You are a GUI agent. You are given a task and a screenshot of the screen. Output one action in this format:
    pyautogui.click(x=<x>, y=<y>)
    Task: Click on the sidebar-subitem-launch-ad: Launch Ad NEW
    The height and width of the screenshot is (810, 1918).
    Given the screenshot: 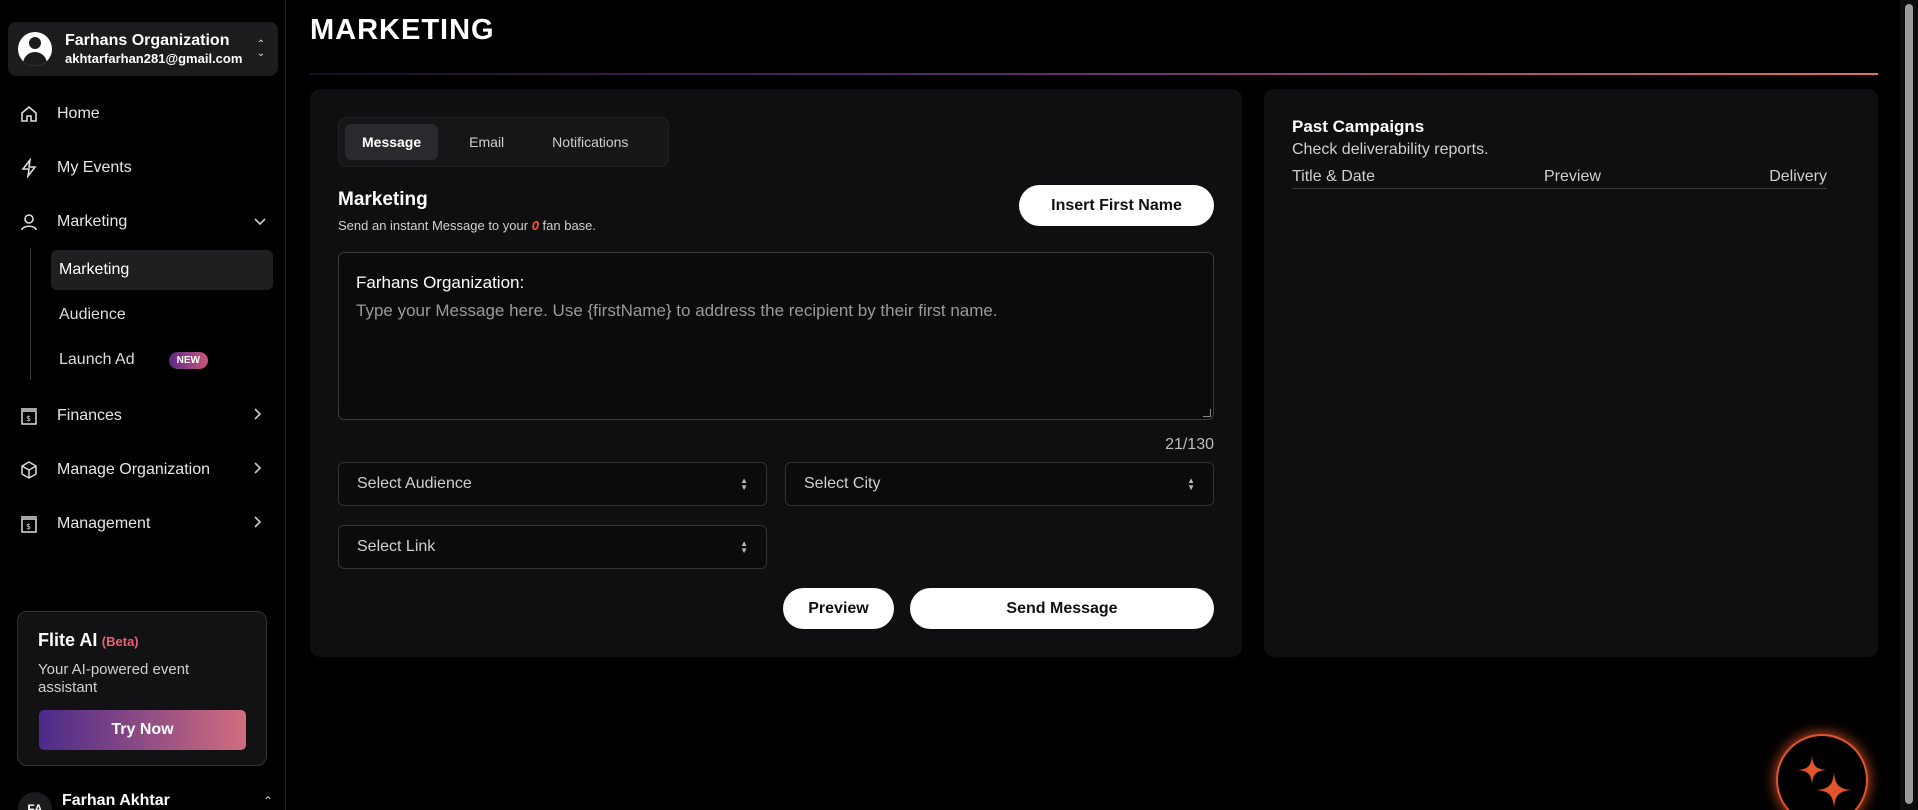 What is the action you would take?
    pyautogui.click(x=162, y=360)
    